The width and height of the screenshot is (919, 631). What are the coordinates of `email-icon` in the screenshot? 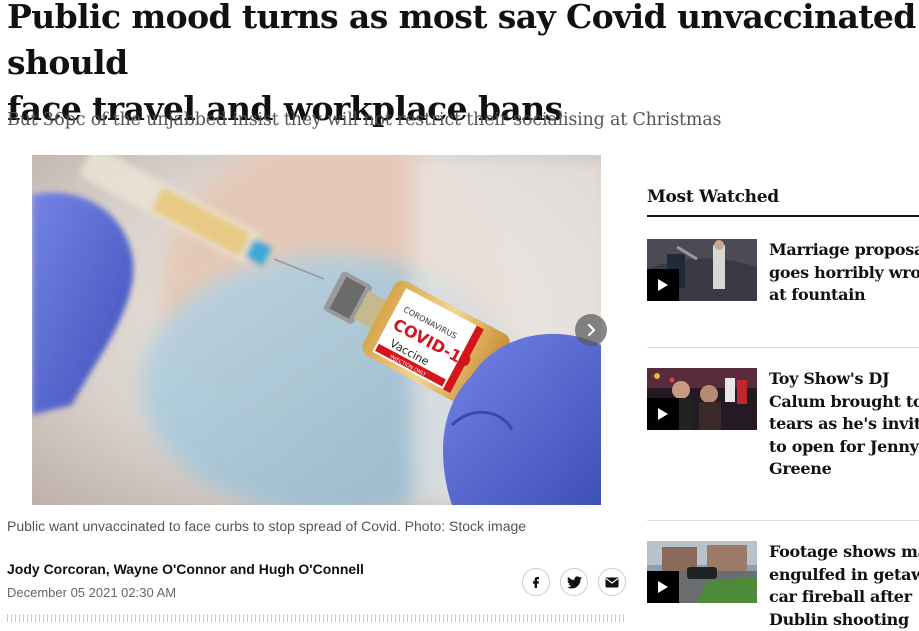 It's located at (612, 582).